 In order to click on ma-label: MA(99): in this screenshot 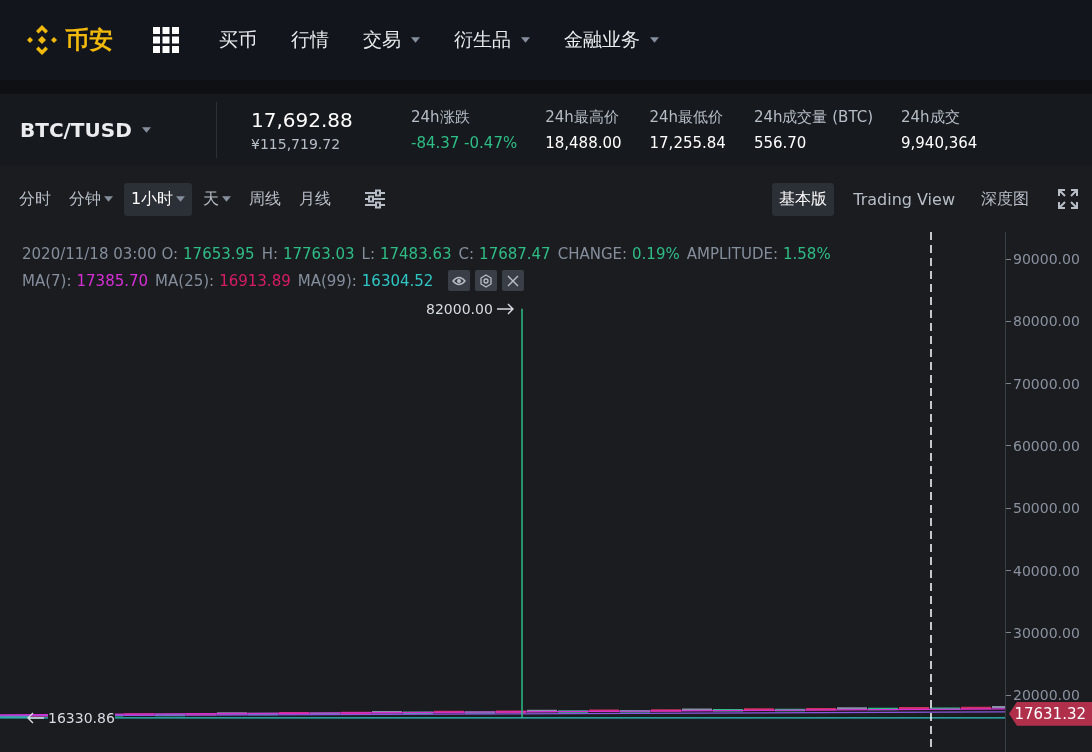, I will do `click(327, 280)`.